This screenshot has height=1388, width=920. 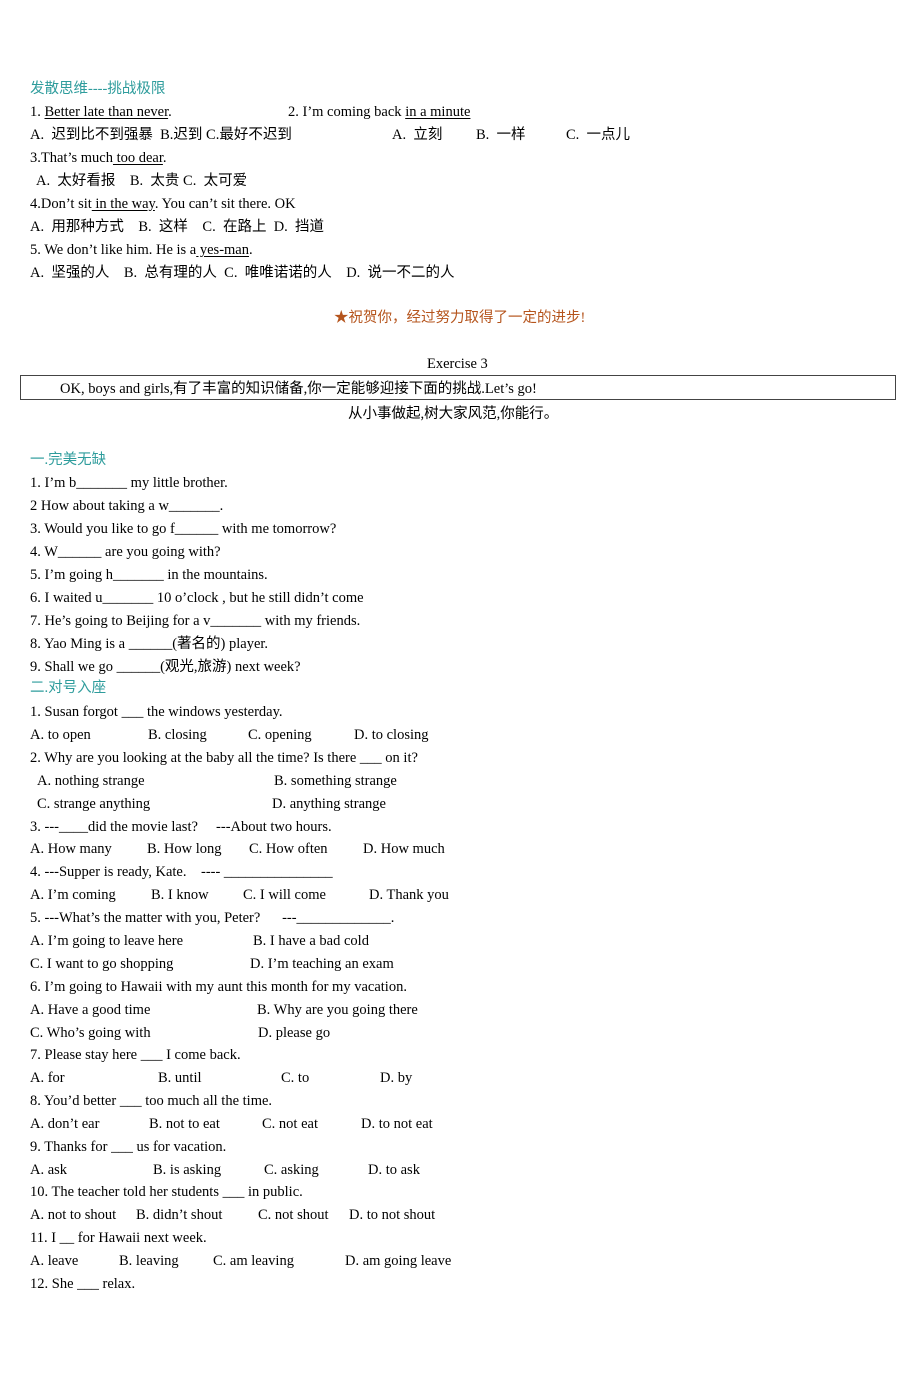 What do you see at coordinates (161, 135) in the screenshot?
I see `question-1-options: A. 迟到比不到强暴 B.迟到 C.最好不迟到` at bounding box center [161, 135].